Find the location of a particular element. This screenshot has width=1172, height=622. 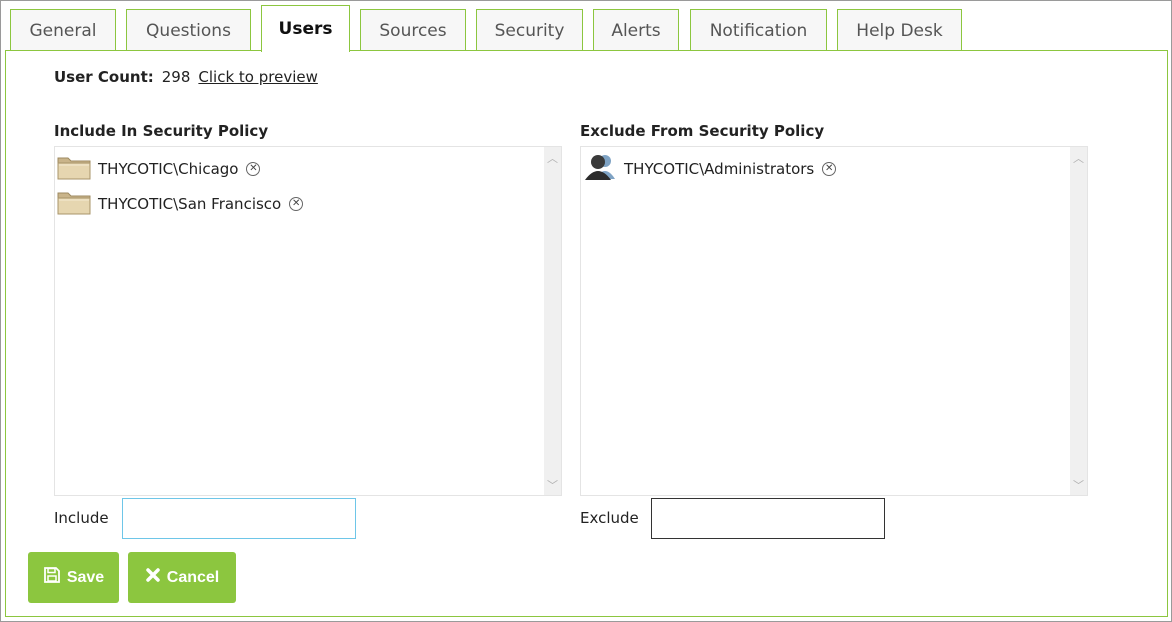

include-section-title: Include In Security Policy is located at coordinates (161, 131).